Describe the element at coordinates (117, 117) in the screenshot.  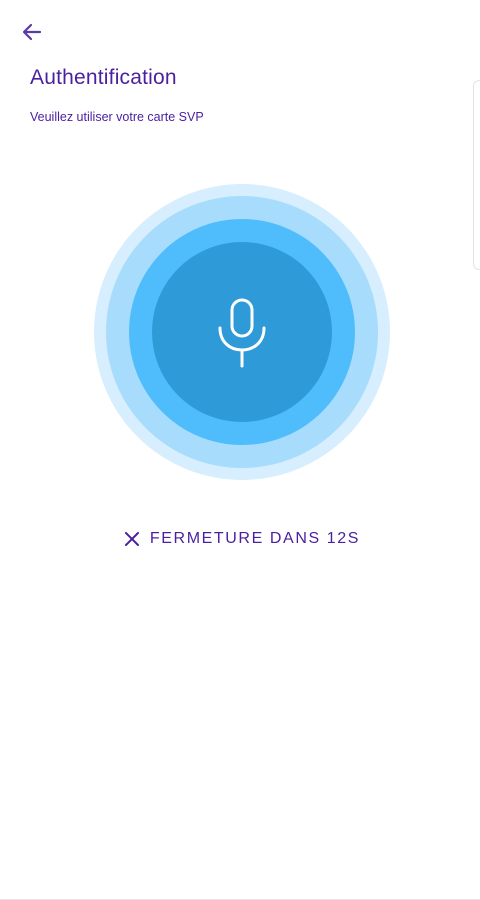
I see `page-subtitle: Veuillez utiliser votre carte SVP` at that location.